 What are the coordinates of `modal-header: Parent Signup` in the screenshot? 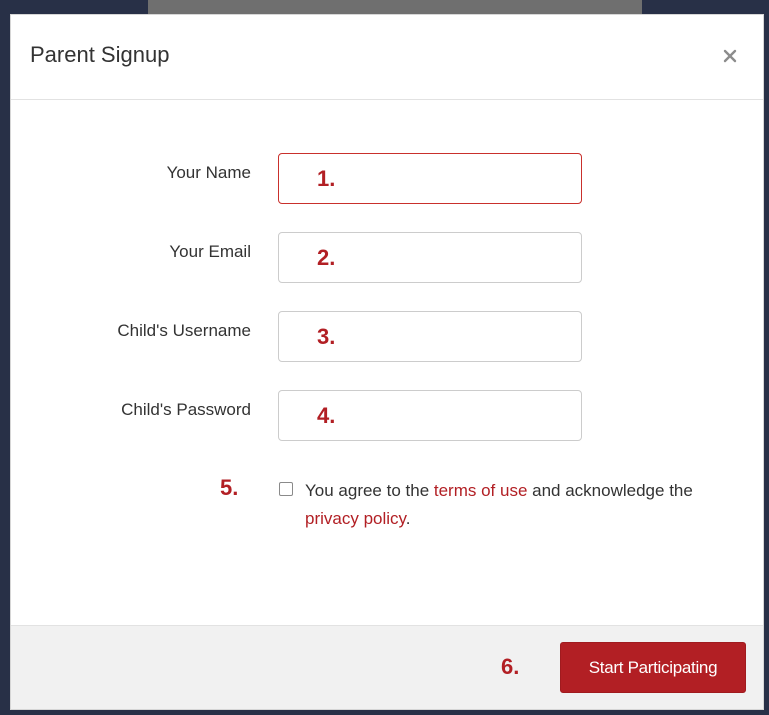 It's located at (387, 57).